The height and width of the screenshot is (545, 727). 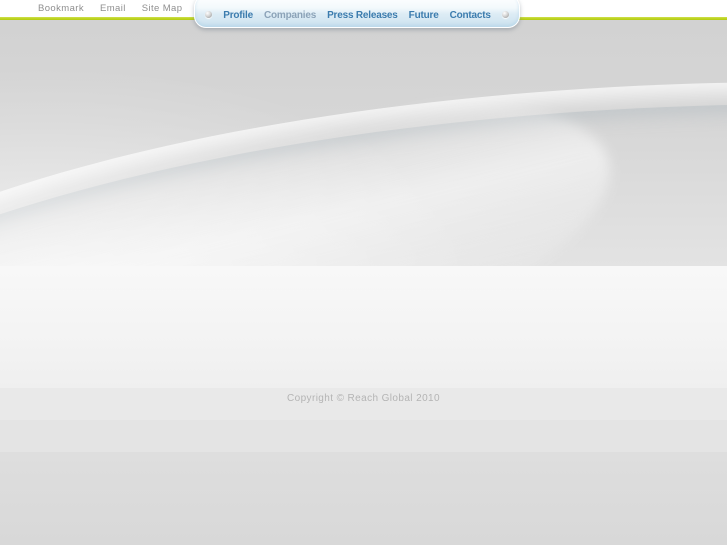 What do you see at coordinates (208, 14) in the screenshot?
I see `nav-prev-sphere-icon` at bounding box center [208, 14].